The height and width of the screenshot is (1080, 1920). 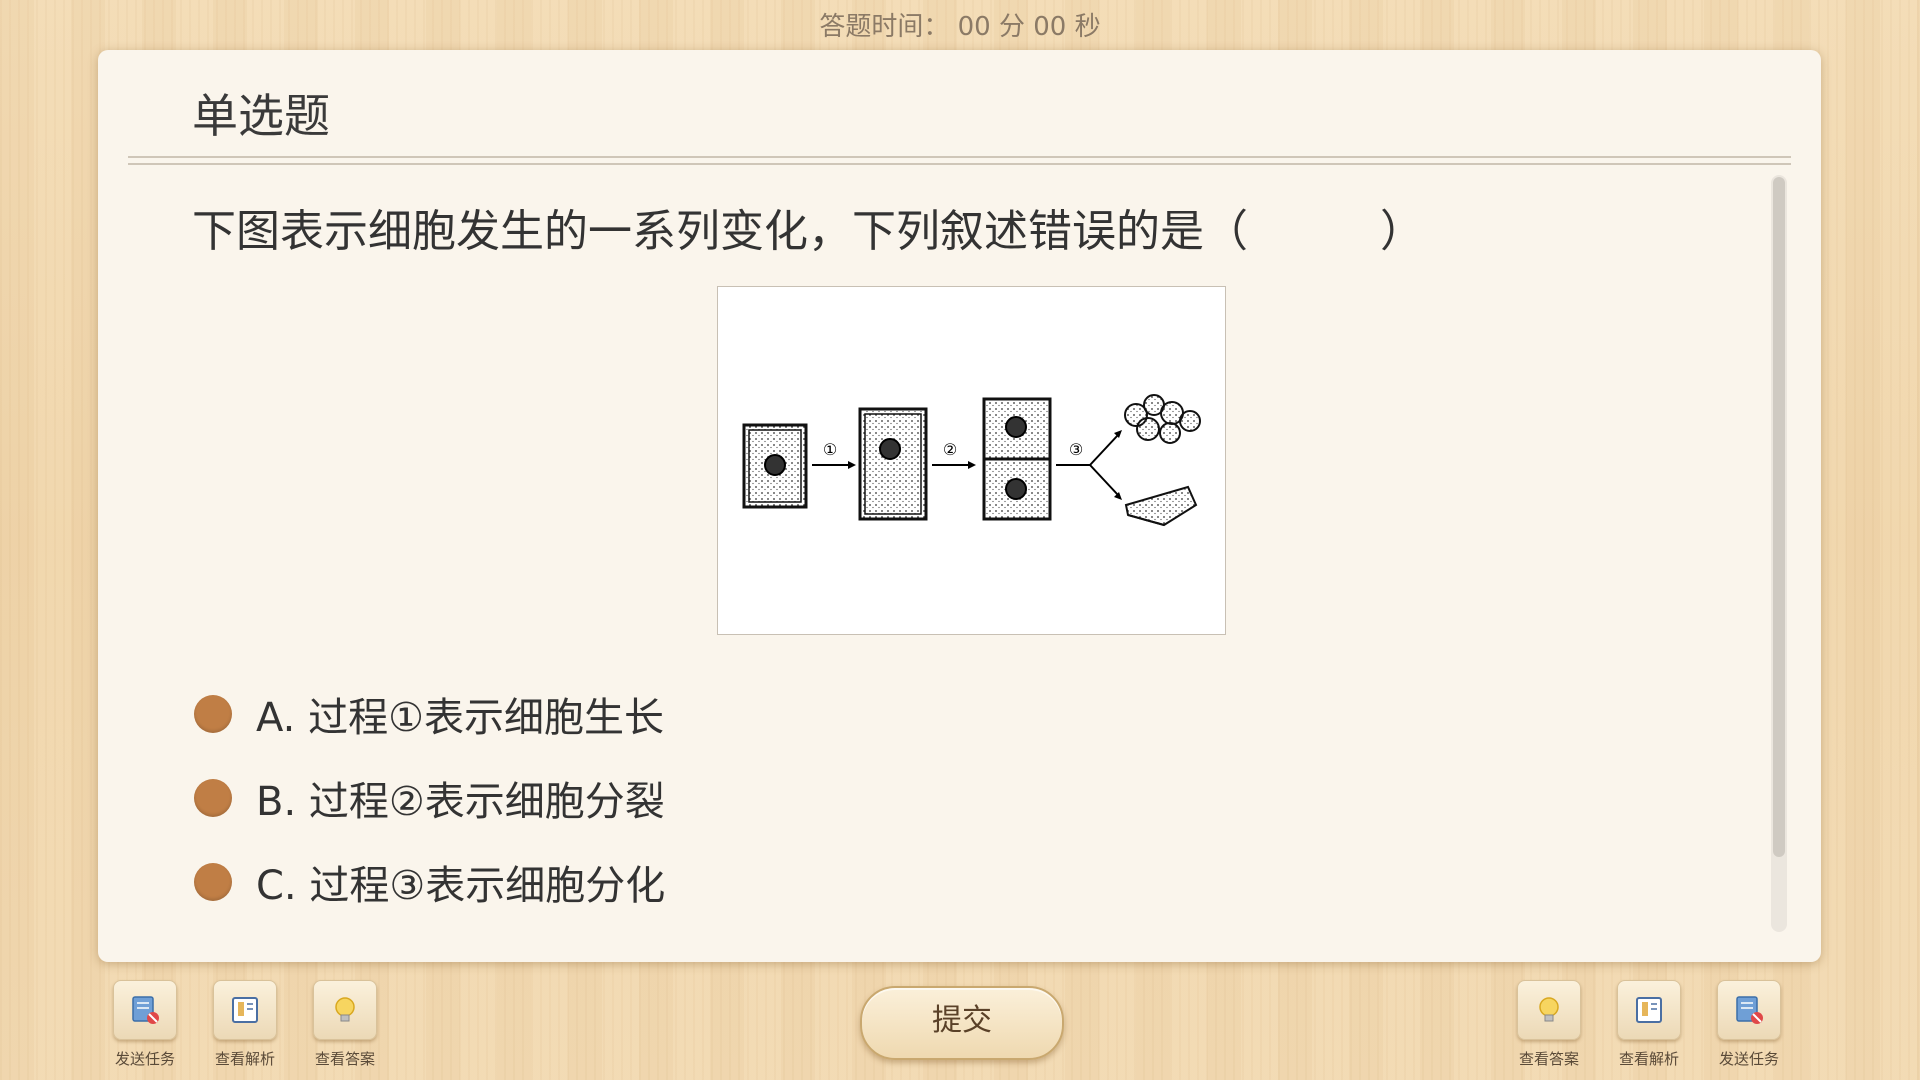 I want to click on option-a: A. 过程①表示细胞生长, so click(x=429, y=714).